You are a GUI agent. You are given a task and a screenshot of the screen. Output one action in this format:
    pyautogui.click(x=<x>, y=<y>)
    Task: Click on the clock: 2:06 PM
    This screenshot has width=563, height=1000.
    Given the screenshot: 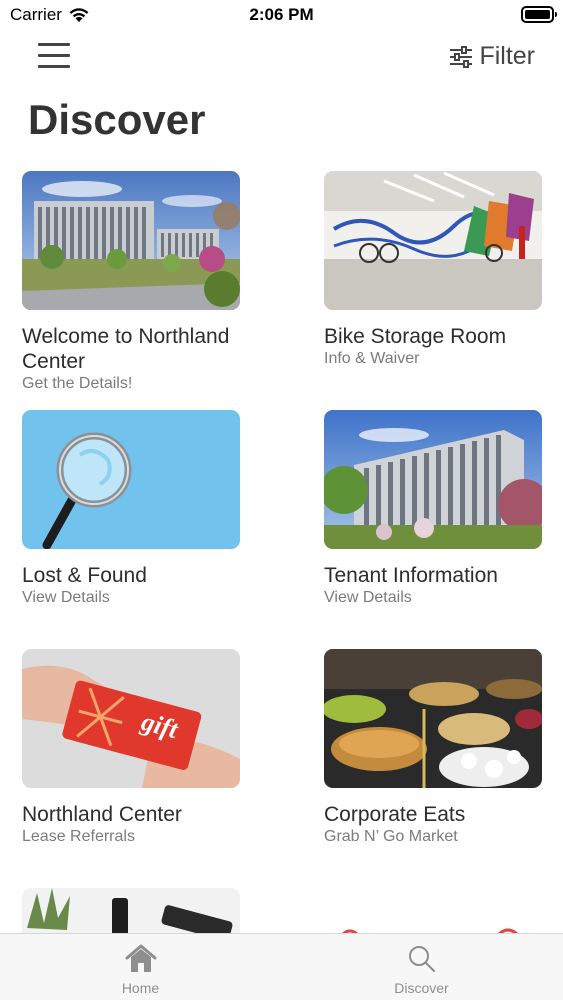 What is the action you would take?
    pyautogui.click(x=281, y=14)
    